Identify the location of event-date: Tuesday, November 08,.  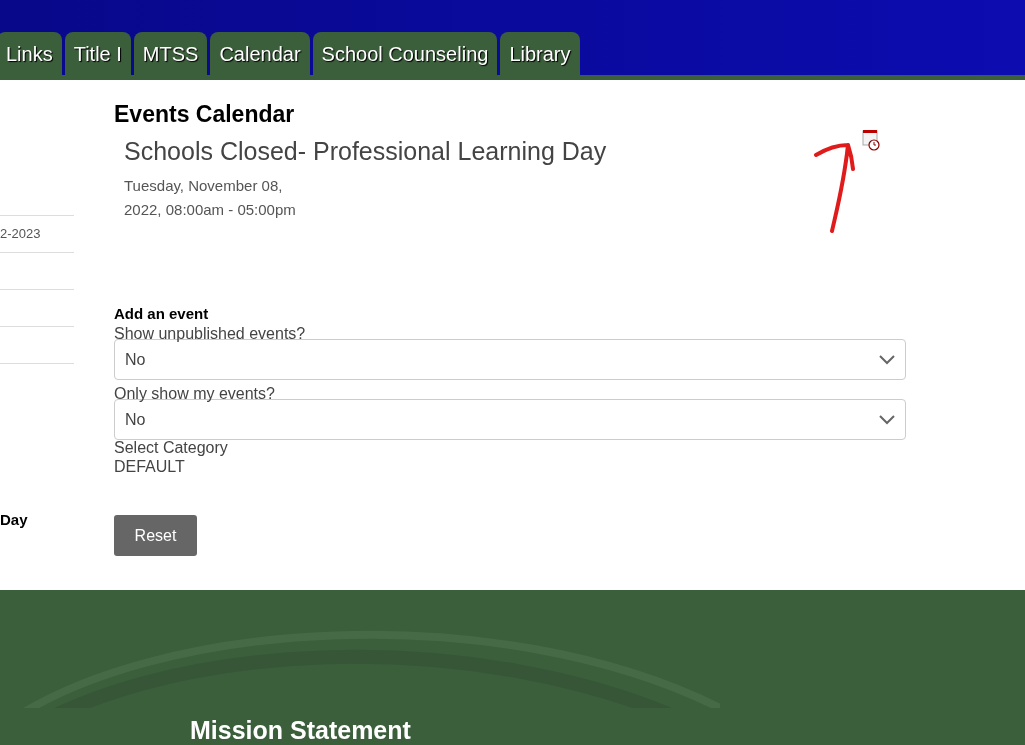
(204, 186).